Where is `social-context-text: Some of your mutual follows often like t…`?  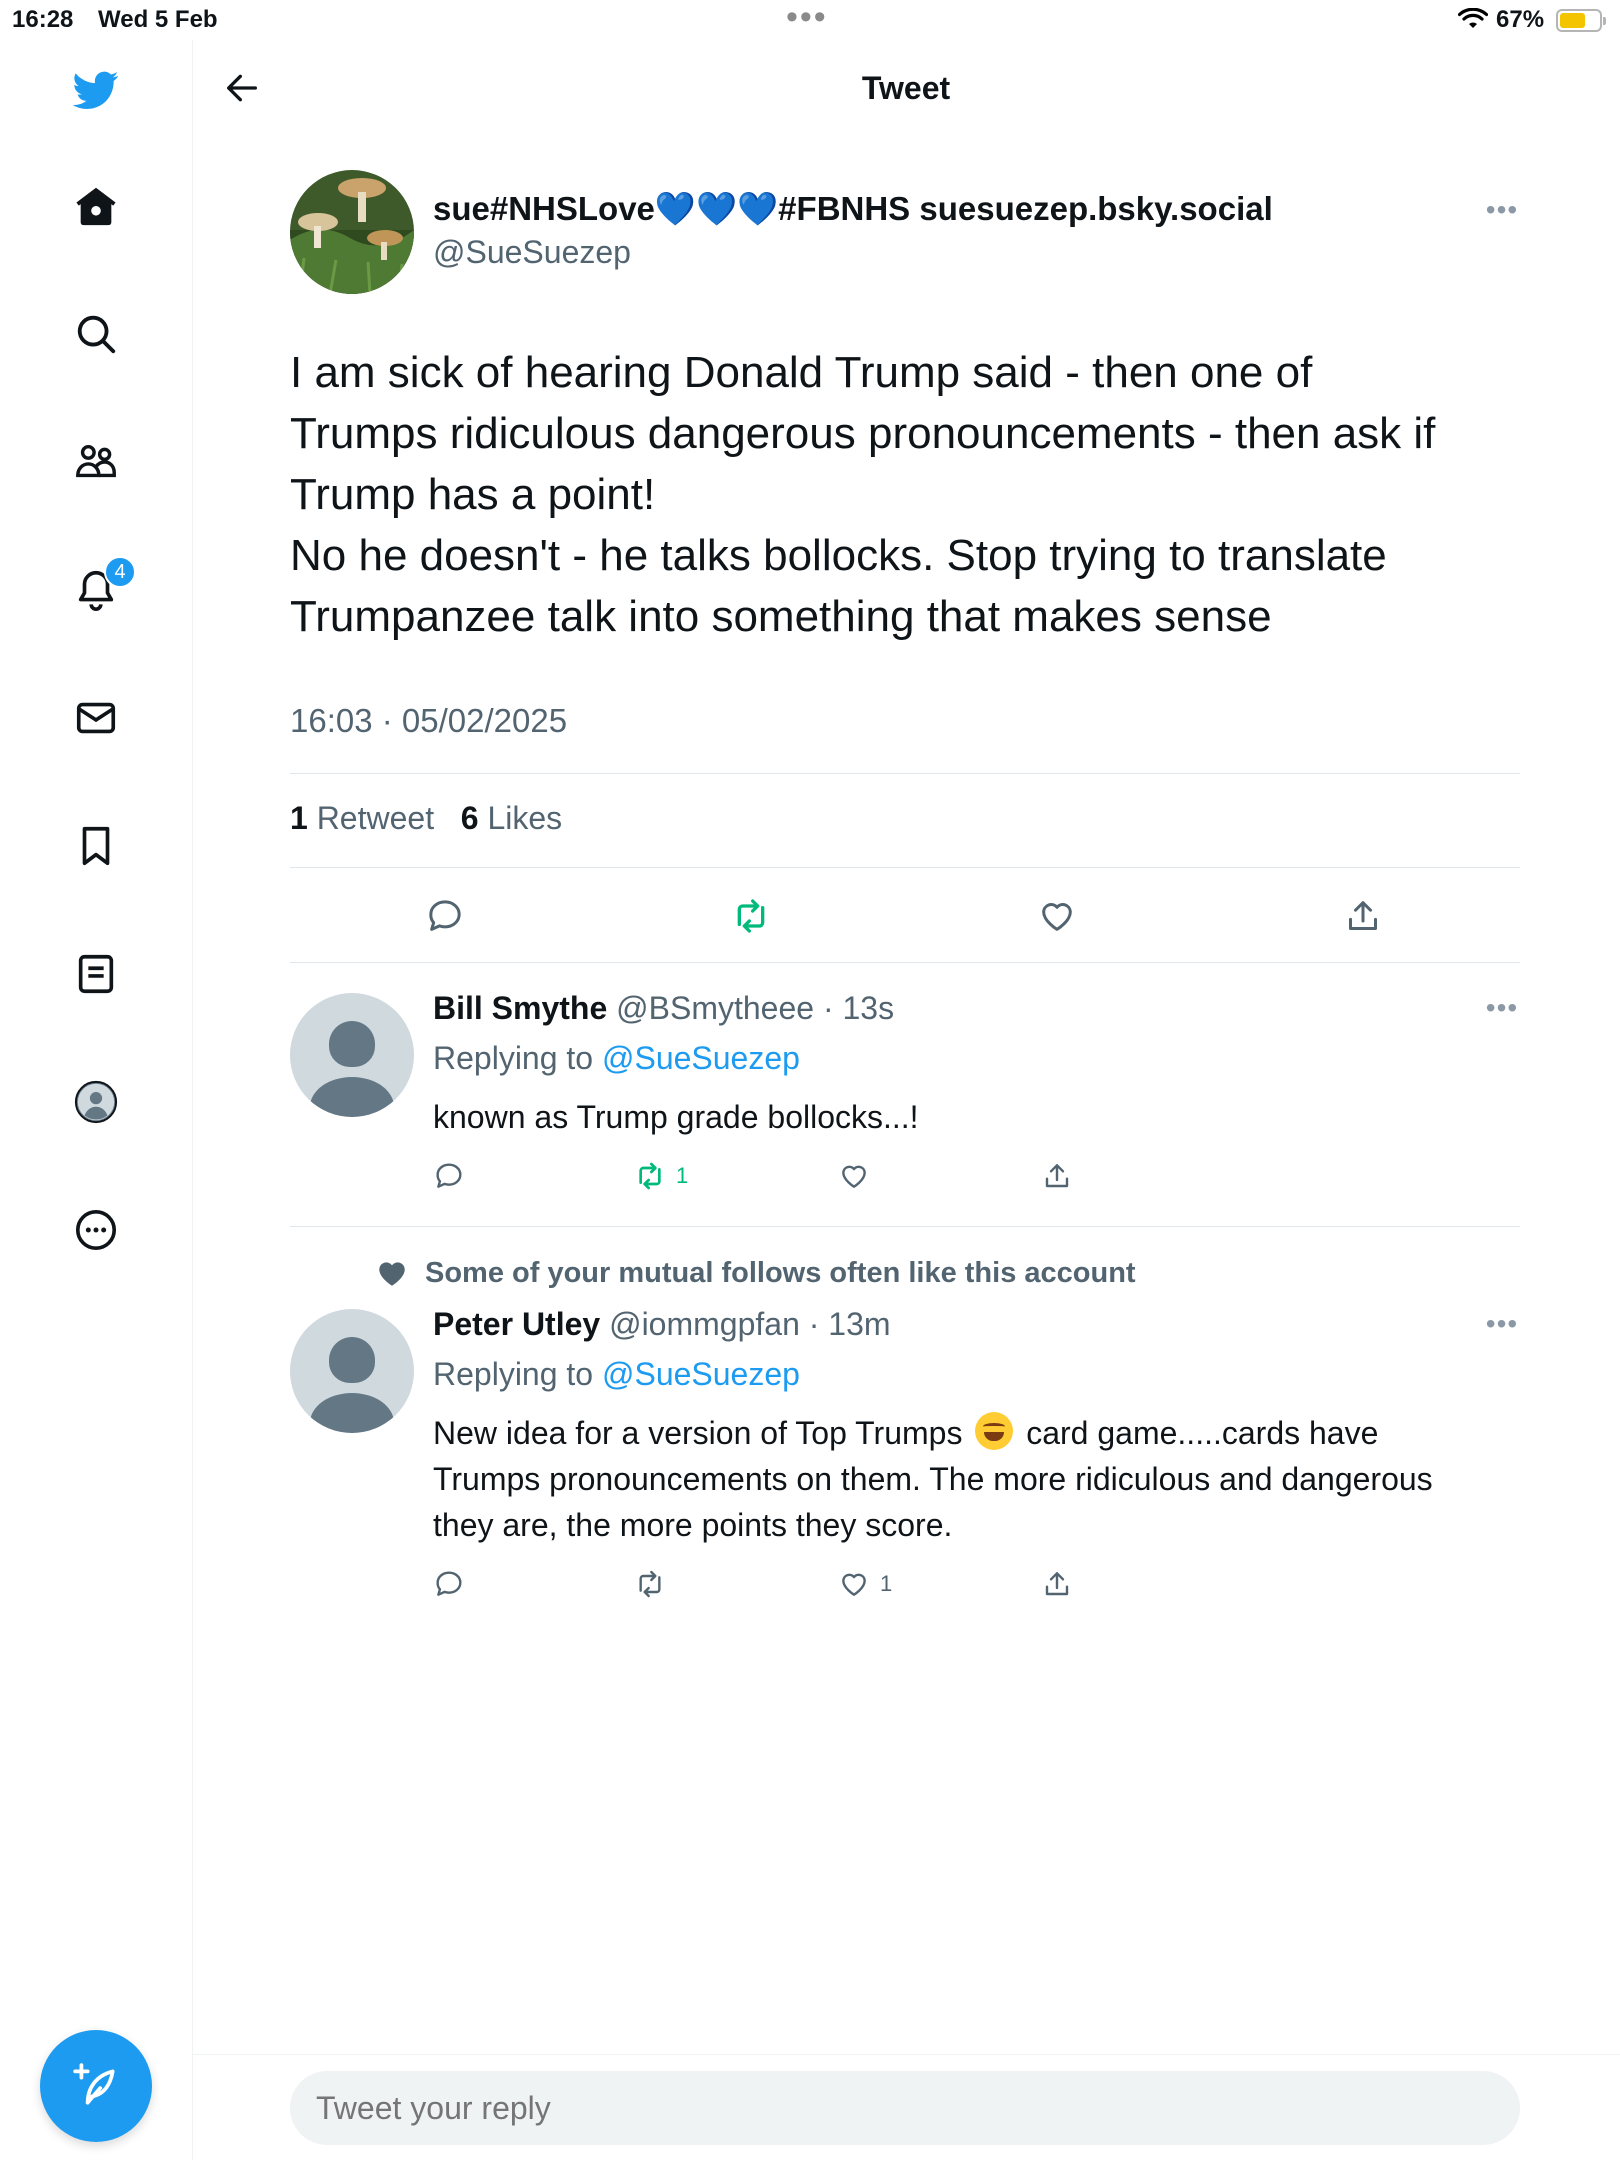
social-context-text: Some of your mutual follows often like t… is located at coordinates (780, 1272).